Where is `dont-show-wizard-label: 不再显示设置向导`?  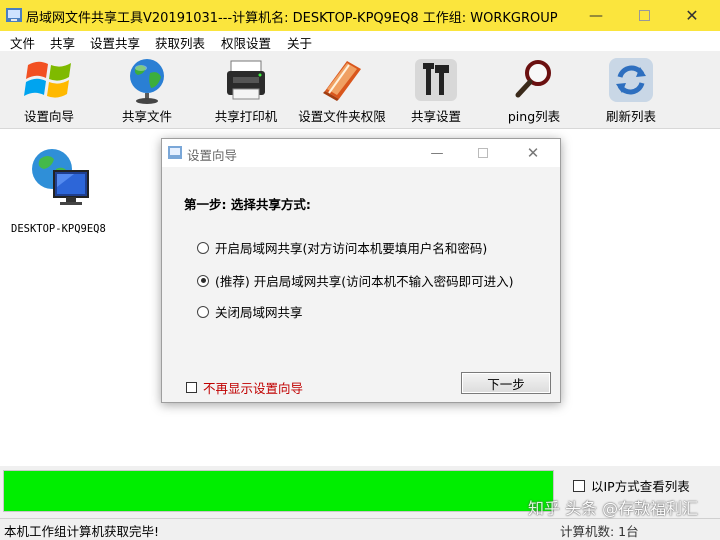 dont-show-wizard-label: 不再显示设置向导 is located at coordinates (253, 388).